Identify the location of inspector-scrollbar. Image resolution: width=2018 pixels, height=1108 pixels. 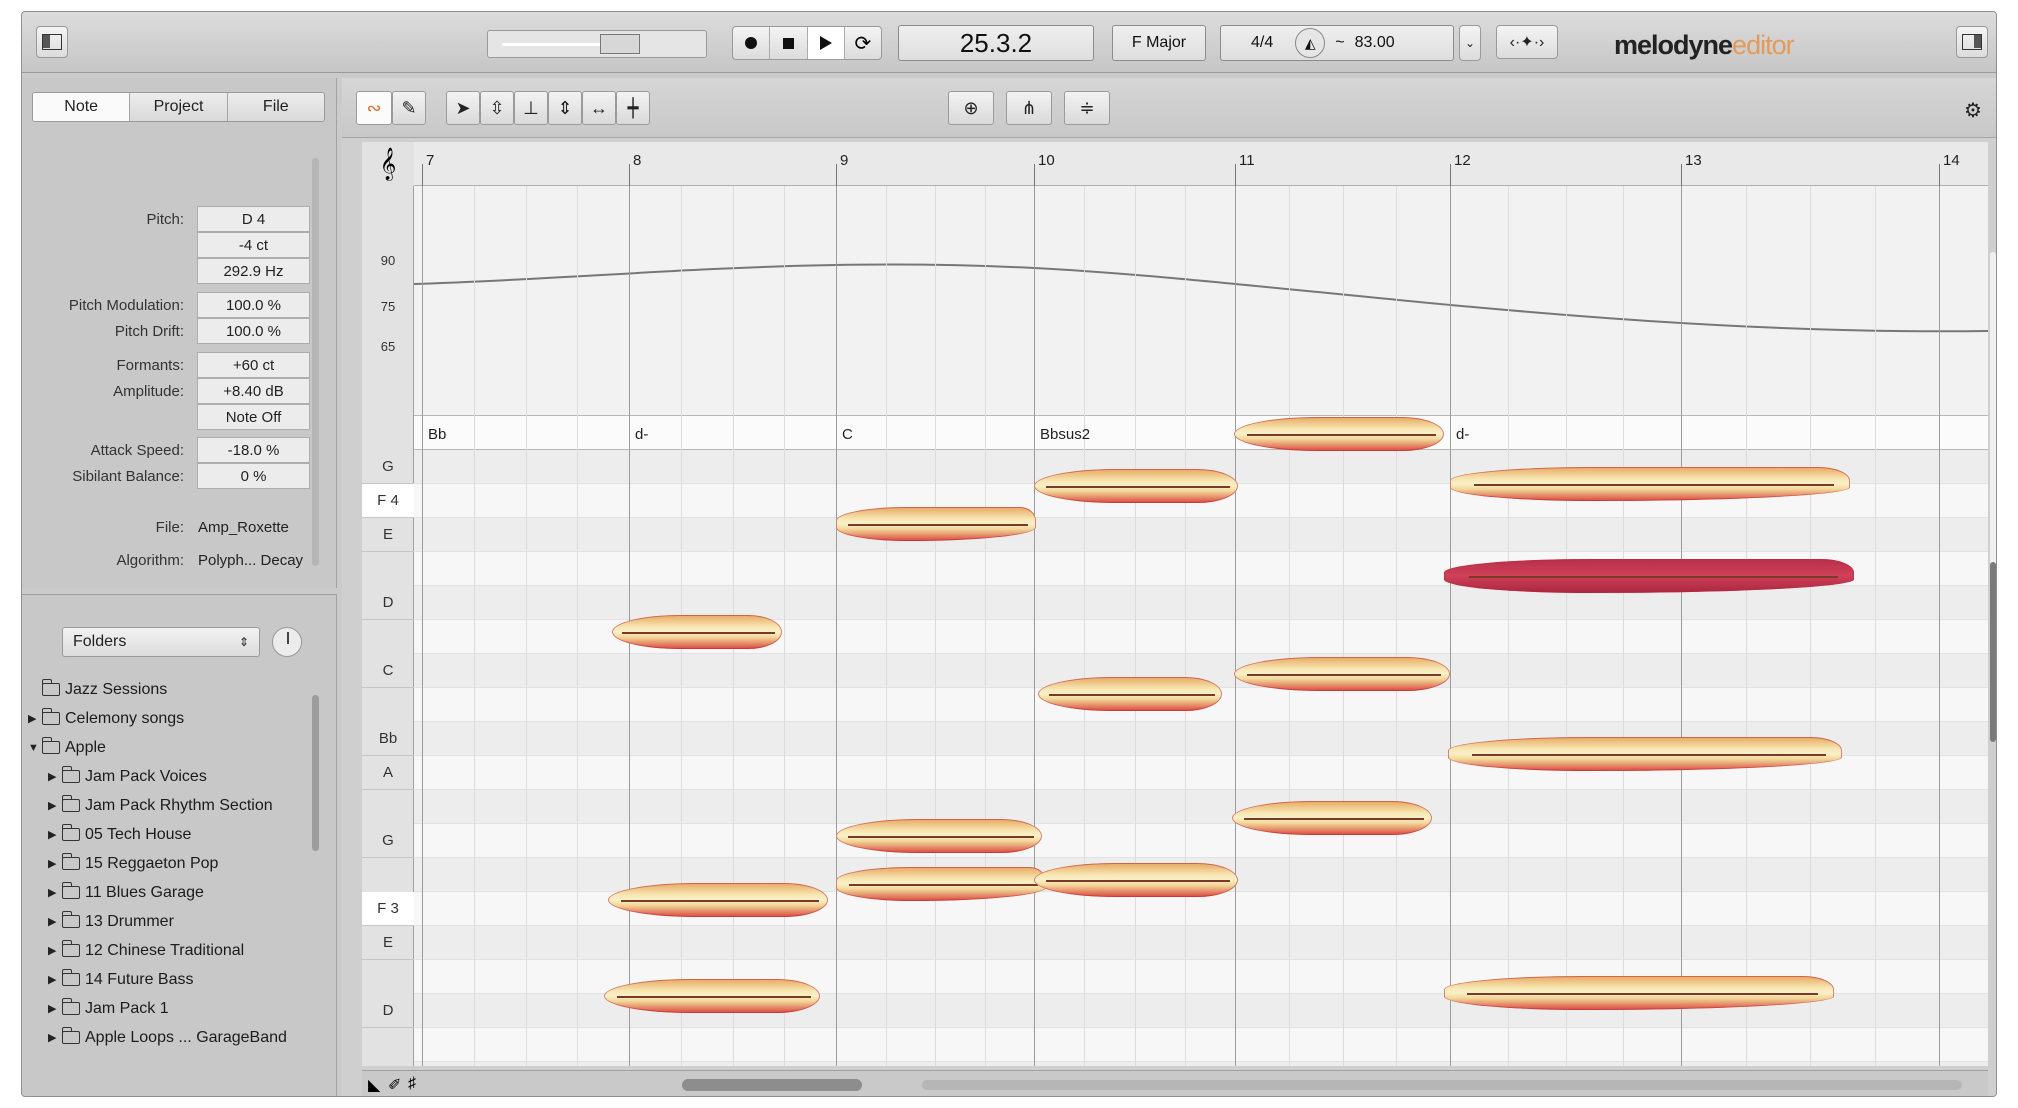
(315, 362).